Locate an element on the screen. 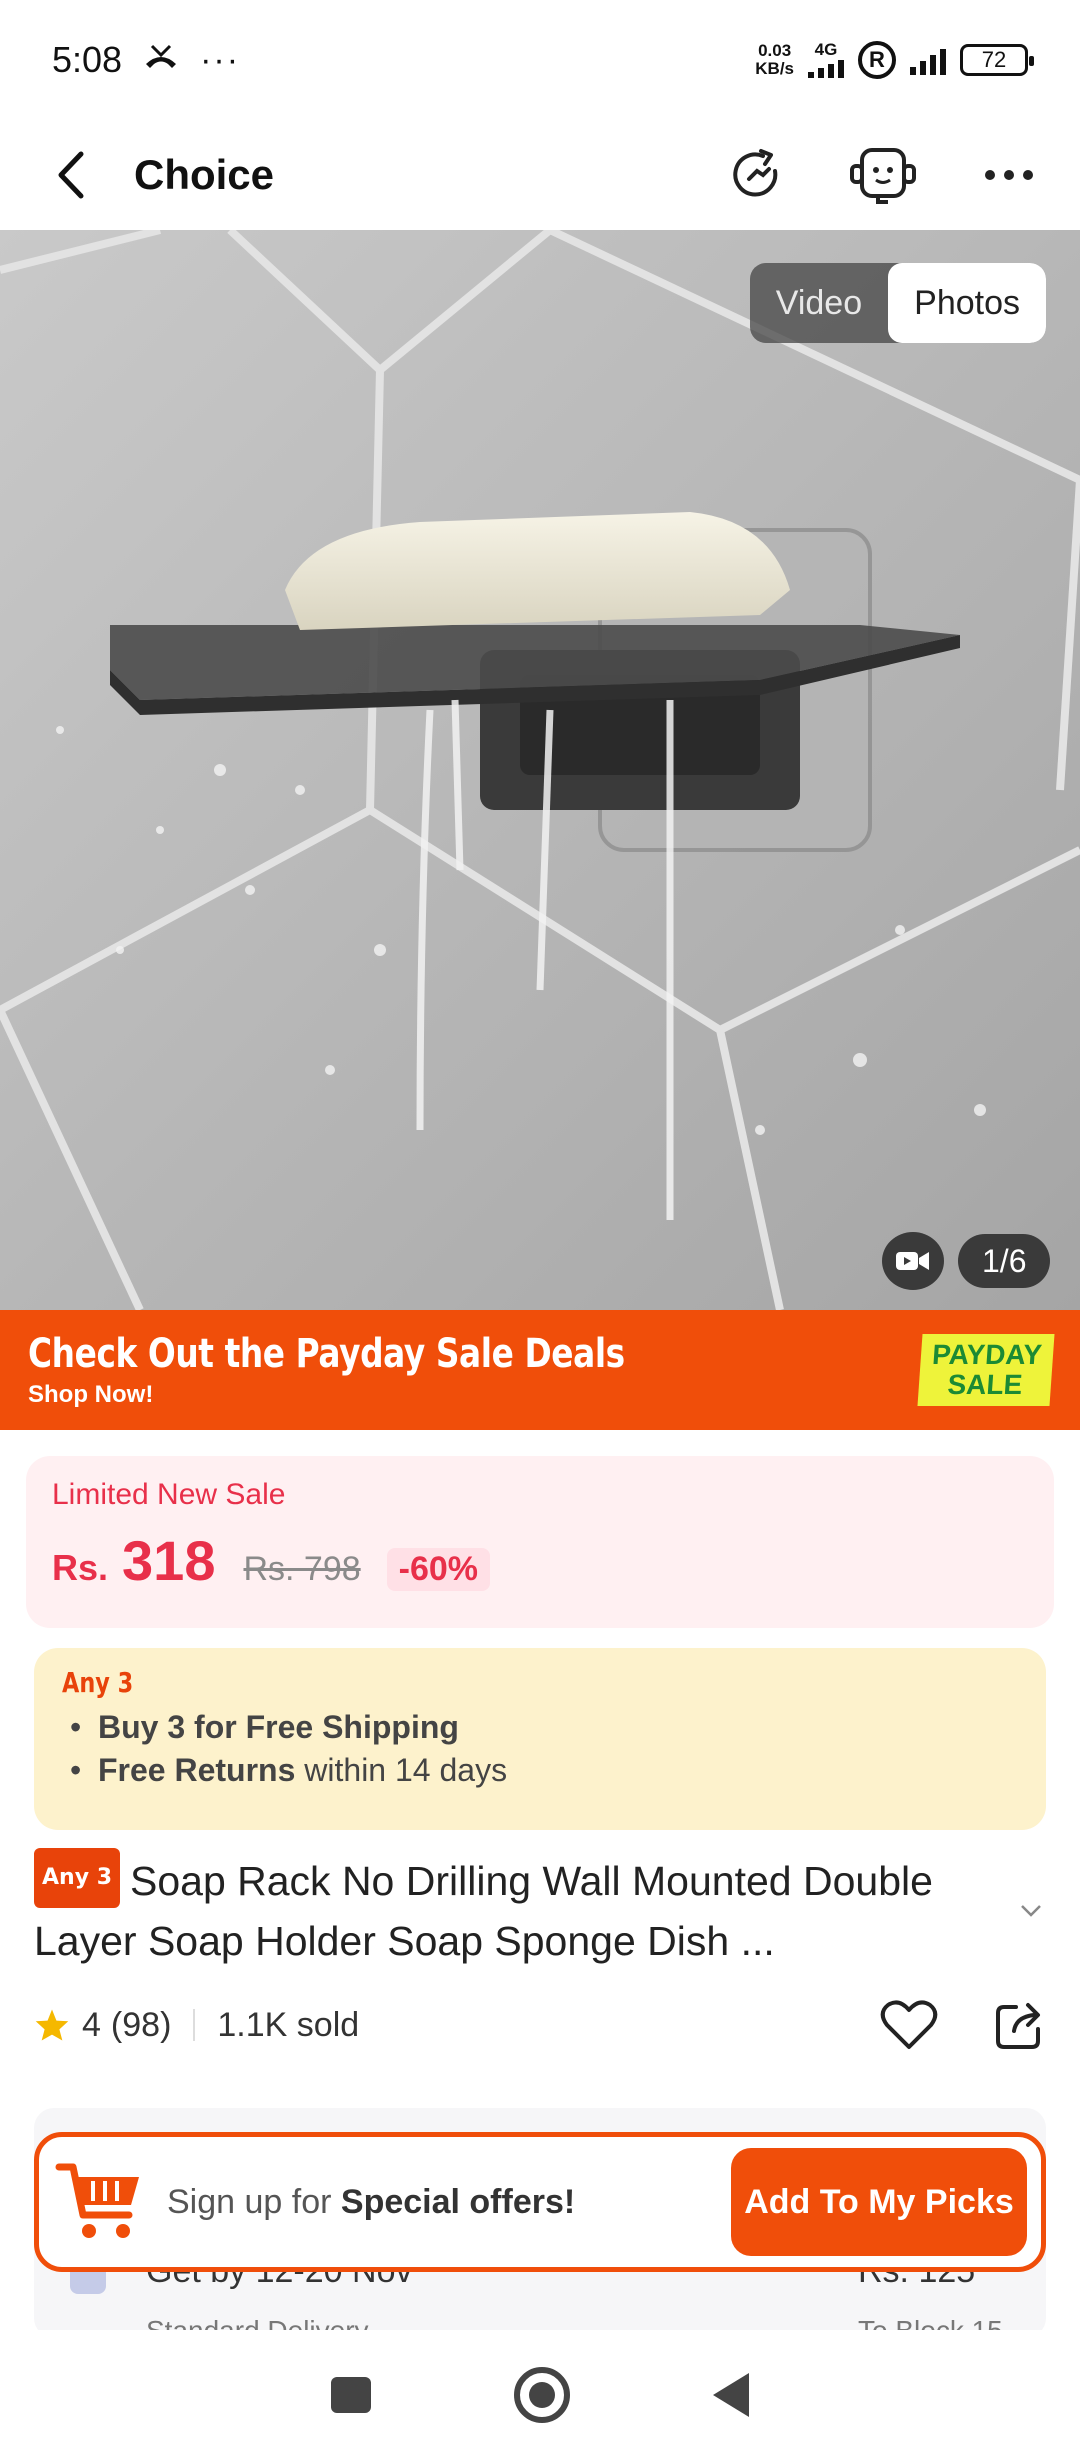 Image resolution: width=1080 pixels, height=2460 pixels. share-button is located at coordinates (757, 175).